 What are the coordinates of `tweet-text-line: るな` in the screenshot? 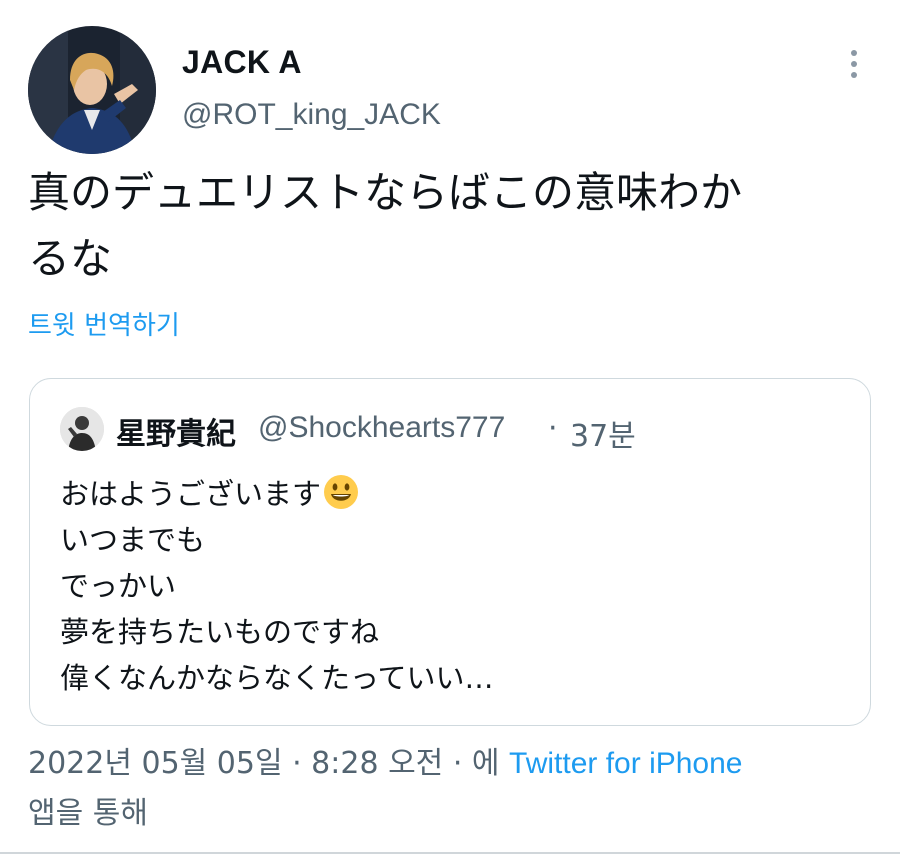 It's located at (70, 258).